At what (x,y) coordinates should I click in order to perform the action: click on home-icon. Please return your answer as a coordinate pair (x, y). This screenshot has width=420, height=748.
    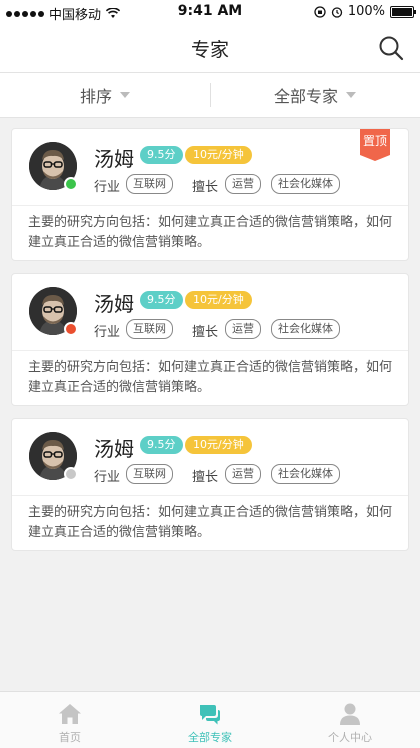
    Looking at the image, I should click on (70, 714).